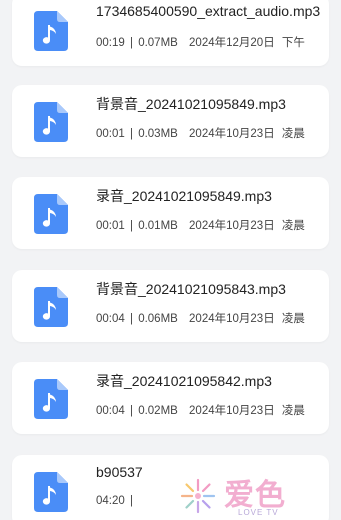  I want to click on file-name: 背景音_20241021095843.mp3, so click(191, 289).